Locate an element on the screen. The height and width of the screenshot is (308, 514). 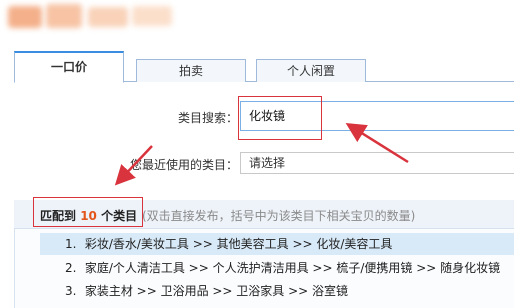
annotation-arrows is located at coordinates (261, 154).